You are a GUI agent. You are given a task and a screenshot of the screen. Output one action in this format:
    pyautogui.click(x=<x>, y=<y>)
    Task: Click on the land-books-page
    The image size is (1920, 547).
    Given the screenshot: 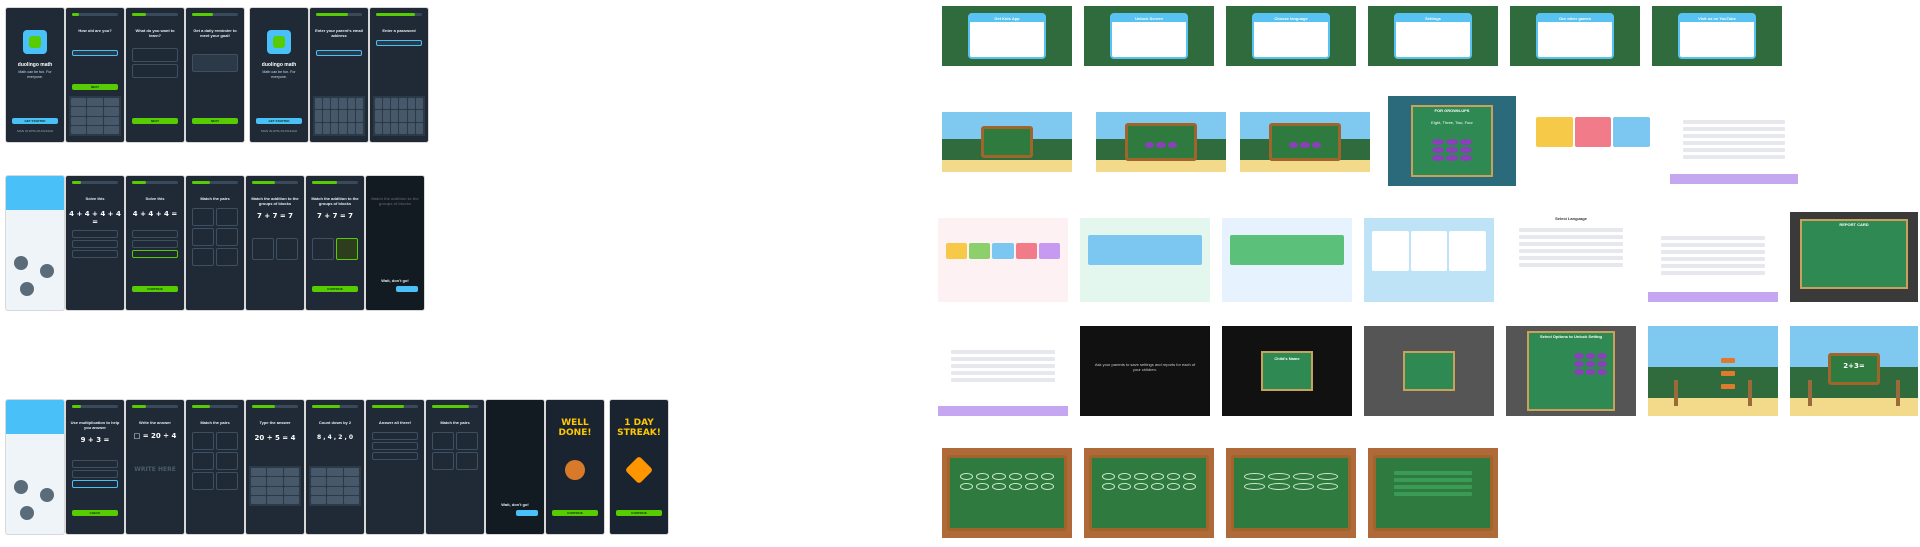 What is the action you would take?
    pyautogui.click(x=1593, y=143)
    